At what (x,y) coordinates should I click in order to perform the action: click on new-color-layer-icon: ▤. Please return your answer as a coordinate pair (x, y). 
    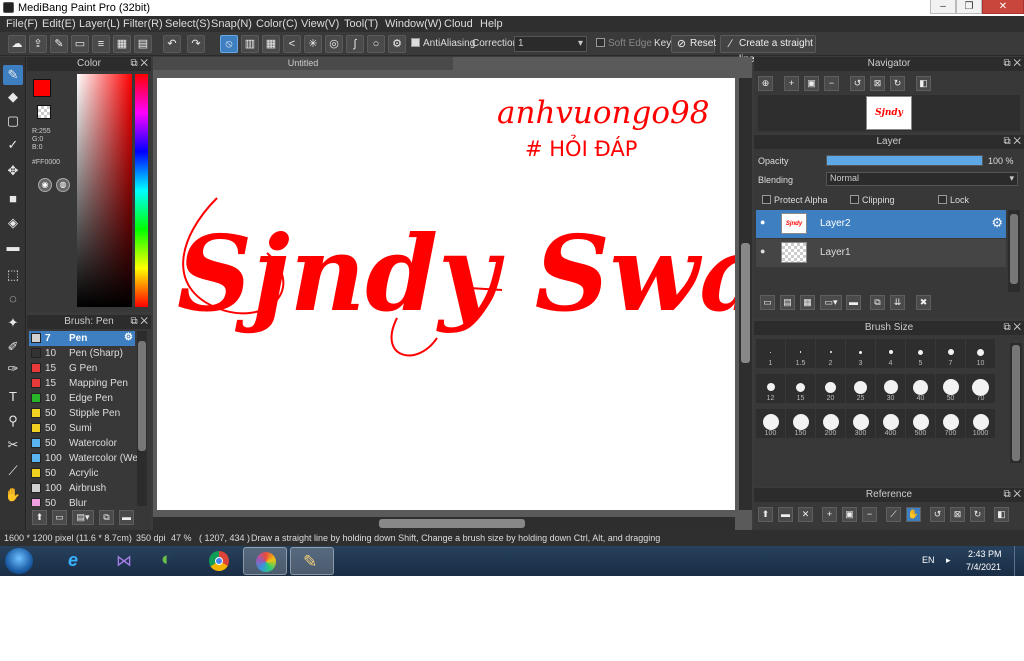
    Looking at the image, I should click on (787, 302).